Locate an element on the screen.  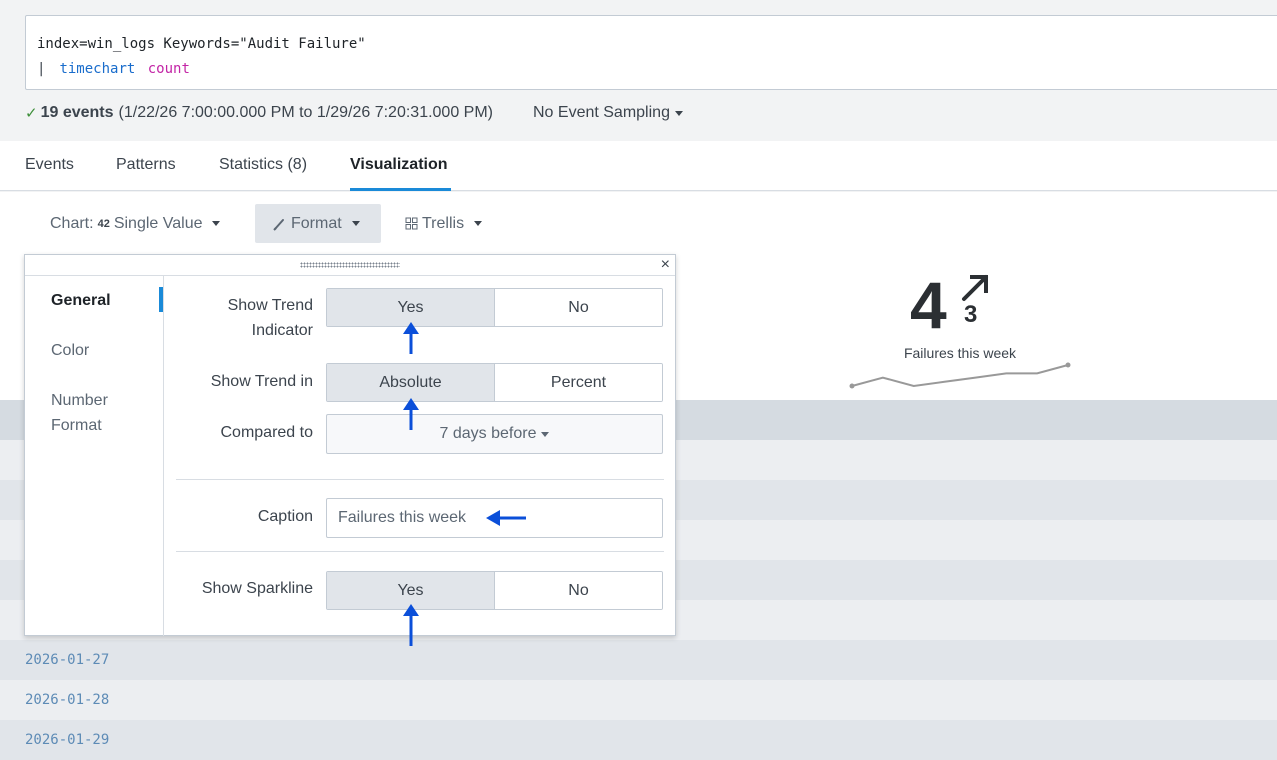
single-value-number: 4 is located at coordinates (928, 305).